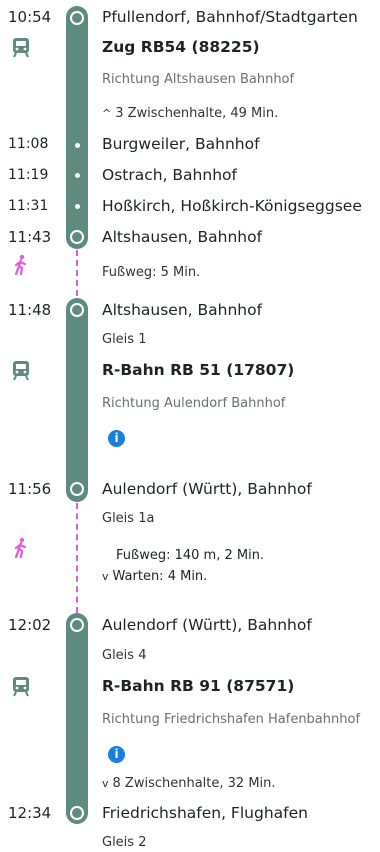 The image size is (380, 852). Describe the element at coordinates (30, 310) in the screenshot. I see `departure-time: 11:48` at that location.